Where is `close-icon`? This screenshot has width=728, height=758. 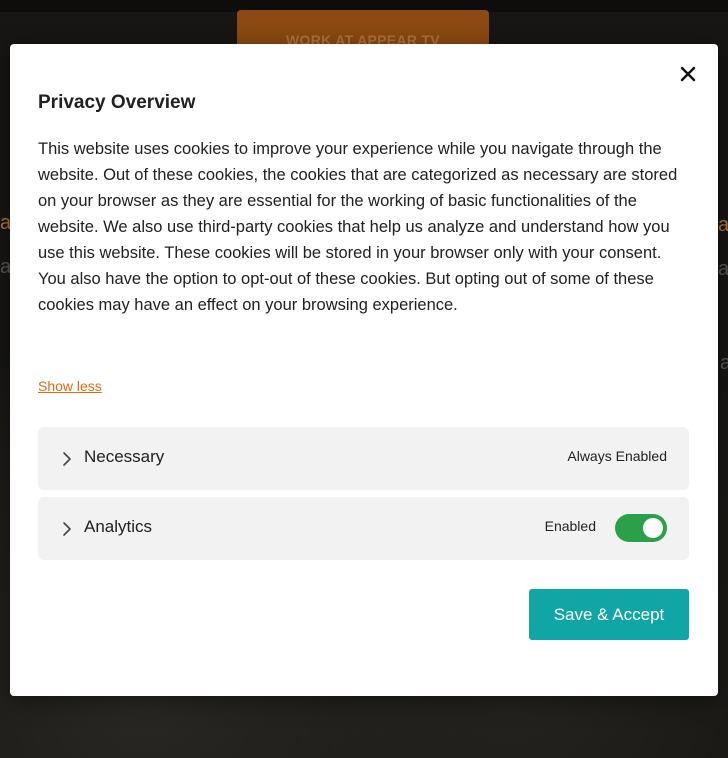 close-icon is located at coordinates (688, 74).